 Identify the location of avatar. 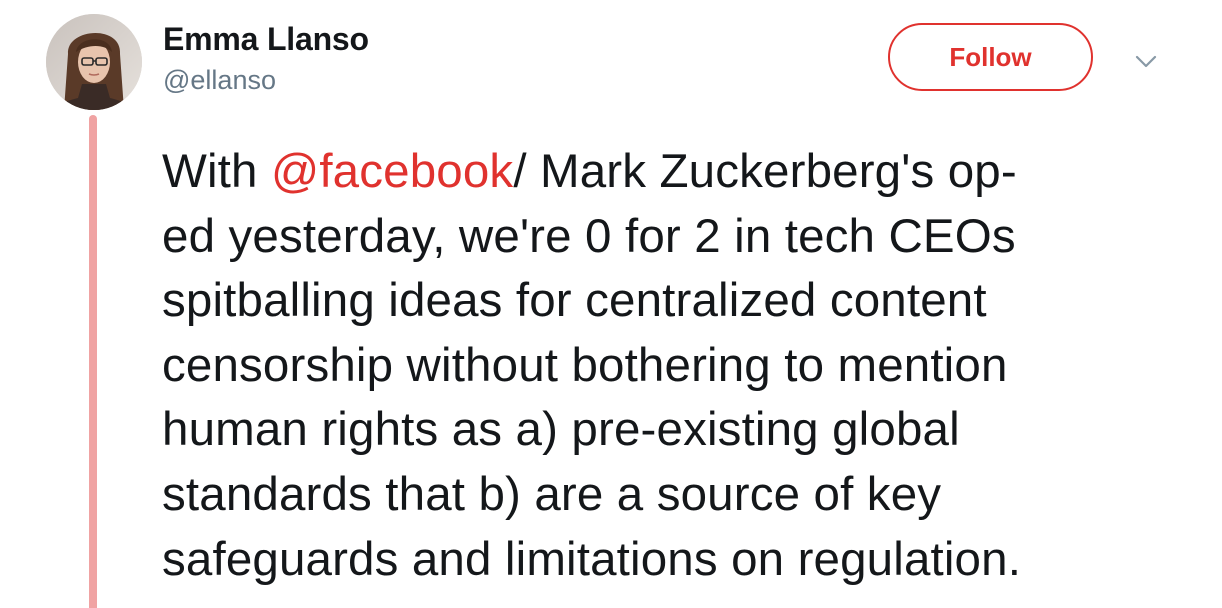
(94, 62).